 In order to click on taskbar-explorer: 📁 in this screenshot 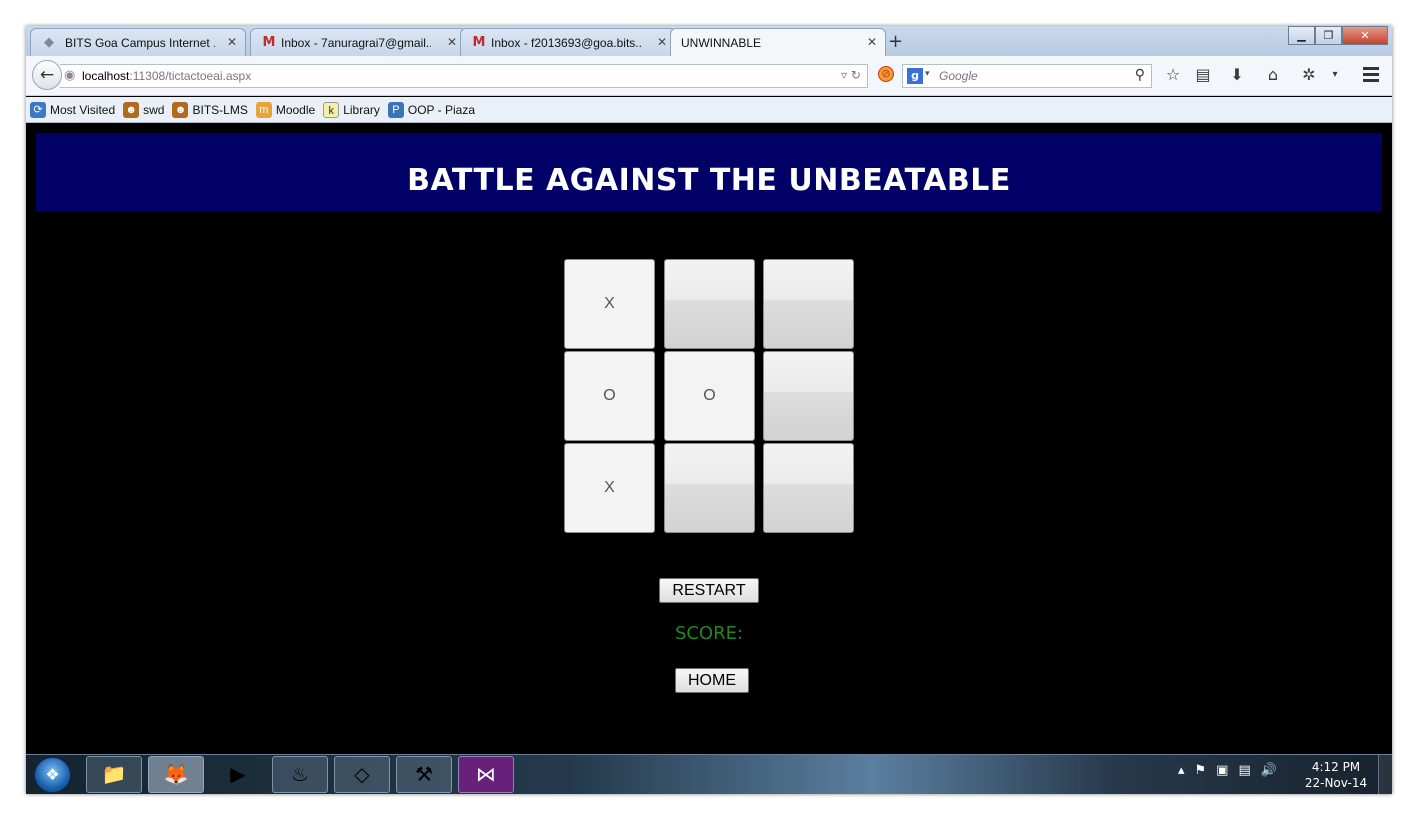, I will do `click(114, 774)`.